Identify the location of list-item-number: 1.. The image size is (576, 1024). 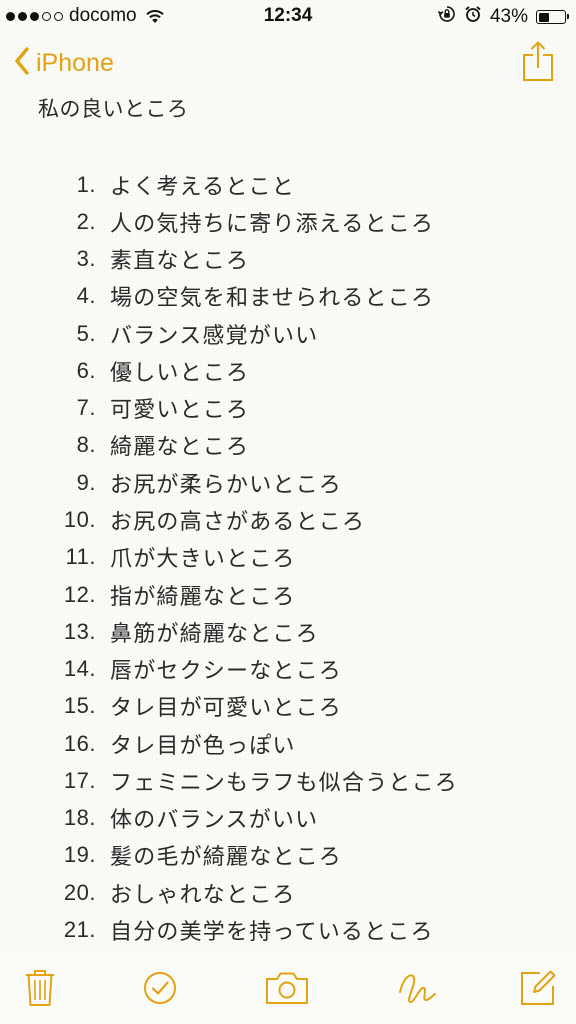
(86, 184).